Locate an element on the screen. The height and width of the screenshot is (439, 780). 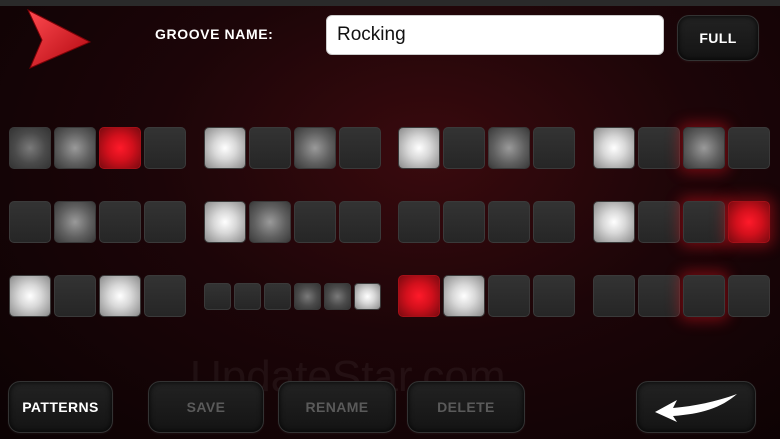
rename-button: RENAME is located at coordinates (337, 407).